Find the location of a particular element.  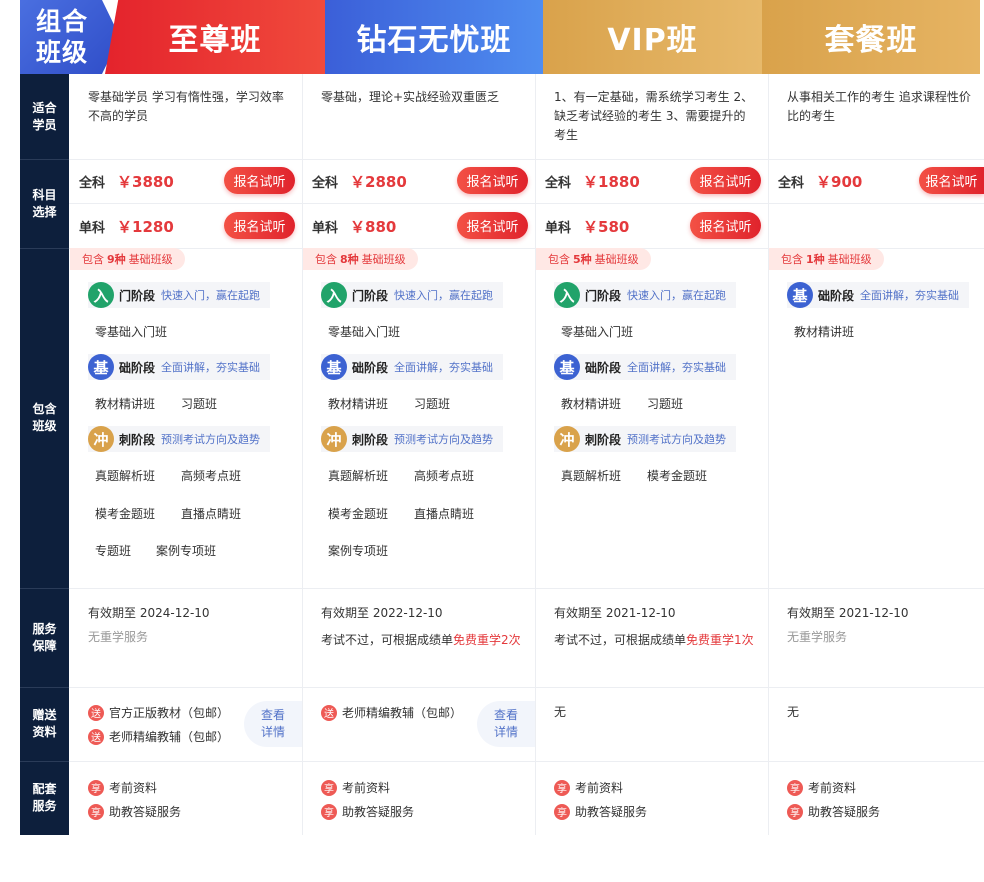

row-header-column: 适合学员 科目选择 包含班级 服务保障 赠送资料 配套服务 is located at coordinates (44, 454).